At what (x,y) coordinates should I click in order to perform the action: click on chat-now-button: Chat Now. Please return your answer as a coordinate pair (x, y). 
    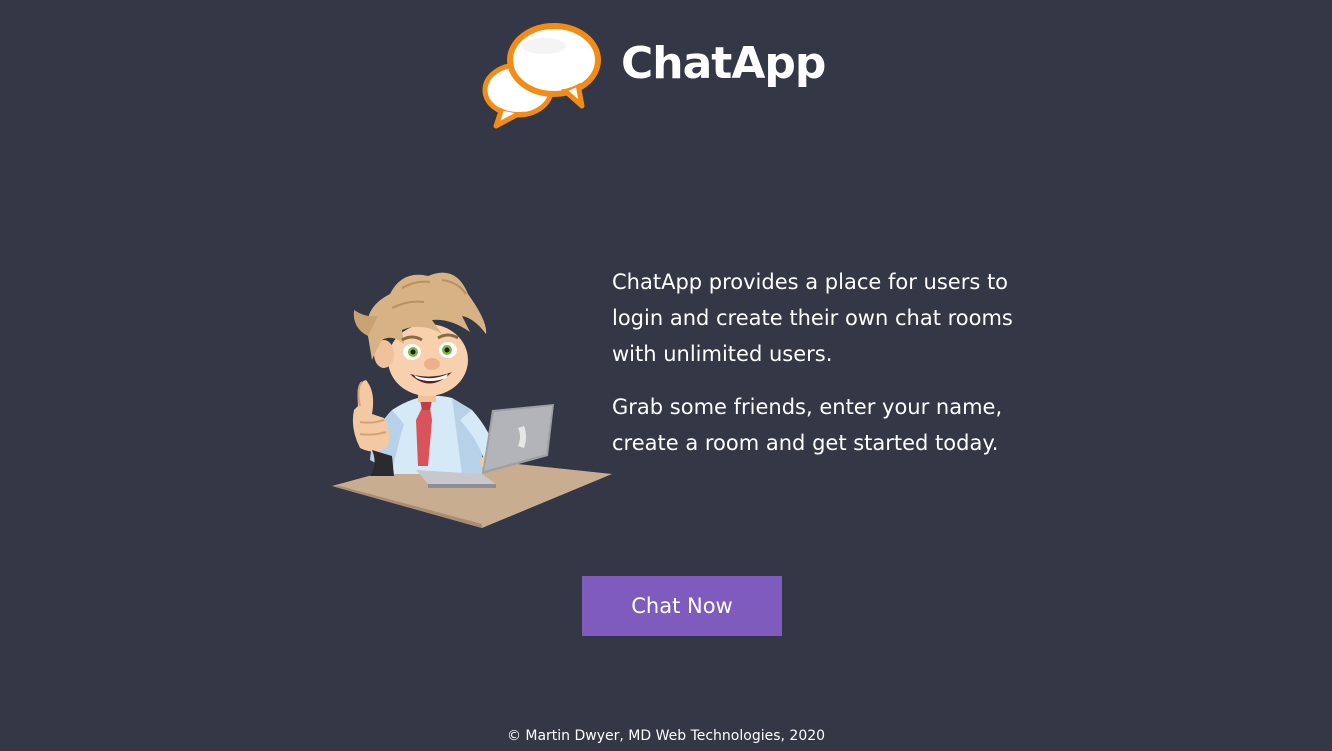
    Looking at the image, I should click on (682, 606).